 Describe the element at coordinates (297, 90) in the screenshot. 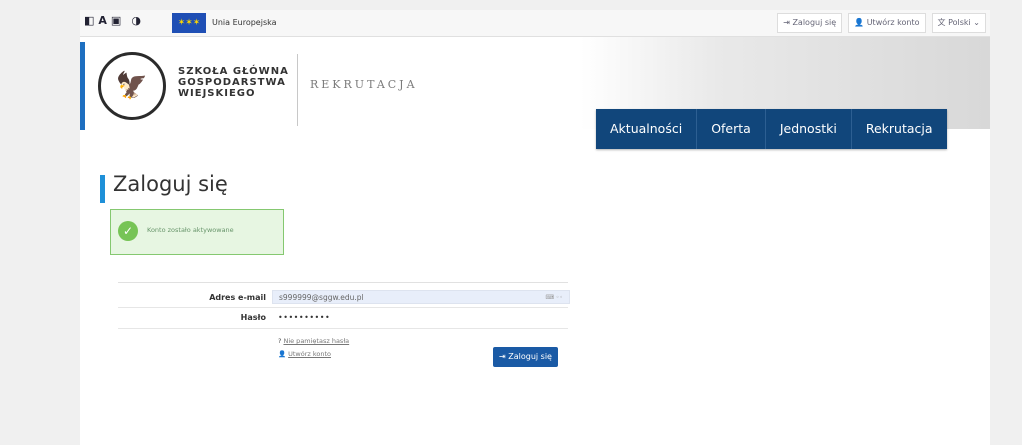

I see `header-divider` at that location.